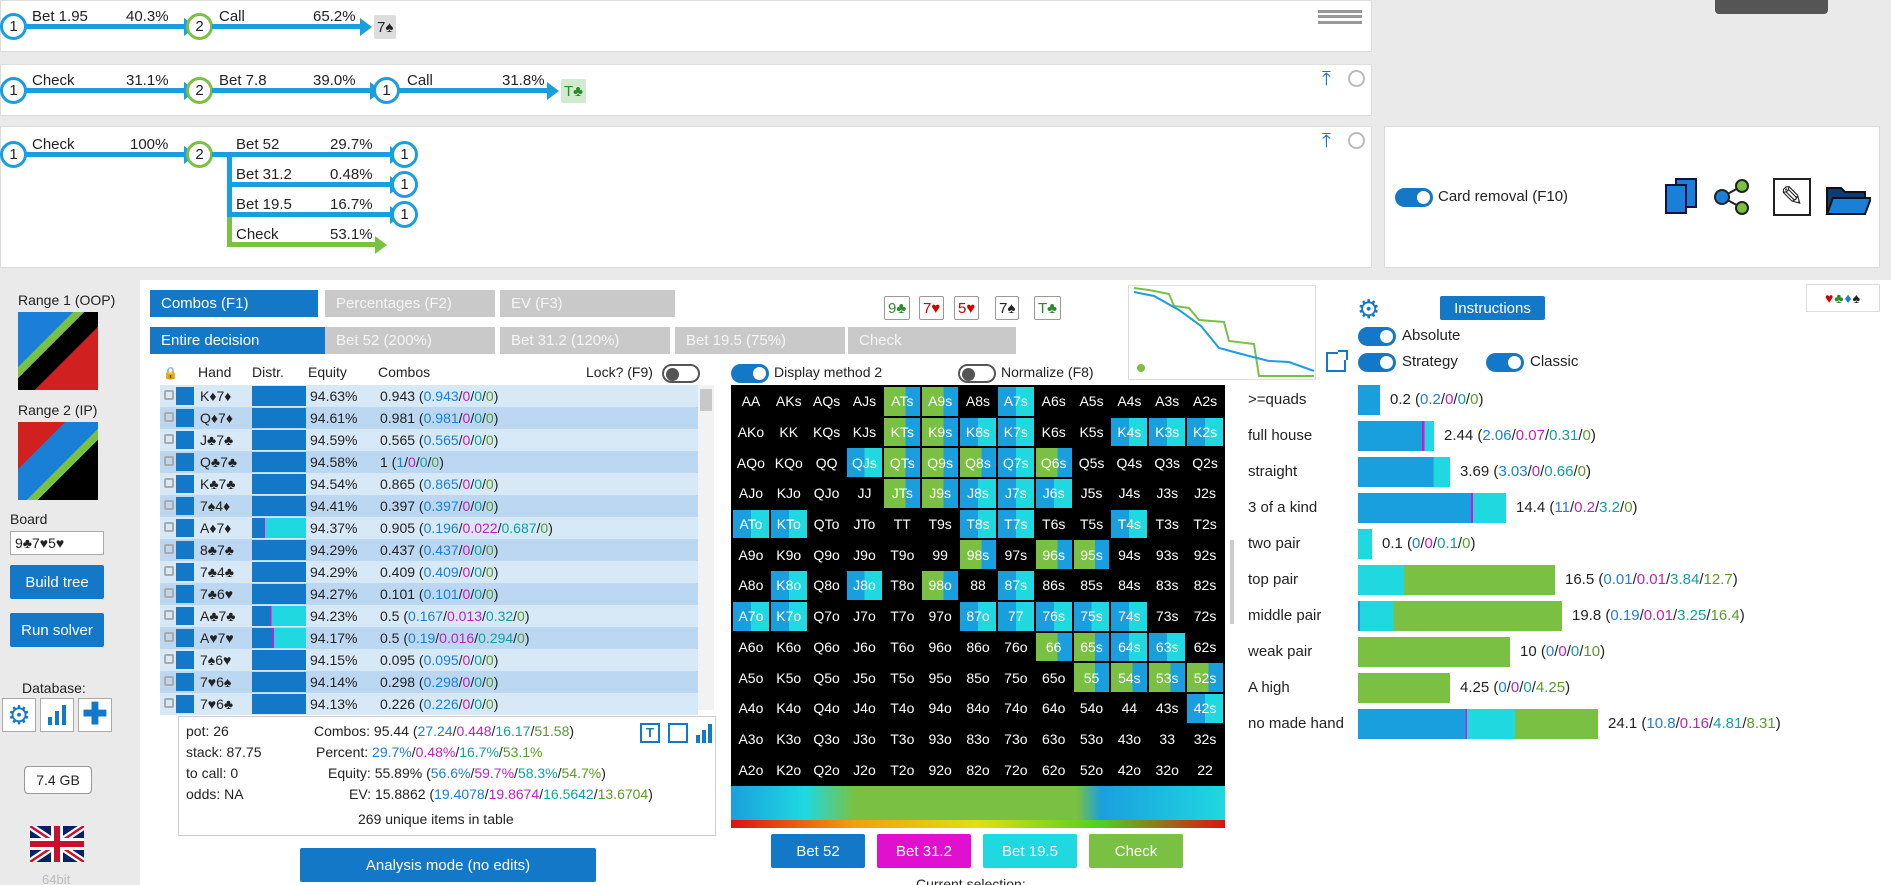 This screenshot has width=1891, height=885. Describe the element at coordinates (1129, 493) in the screenshot. I see `matrix-cell: J4s` at that location.